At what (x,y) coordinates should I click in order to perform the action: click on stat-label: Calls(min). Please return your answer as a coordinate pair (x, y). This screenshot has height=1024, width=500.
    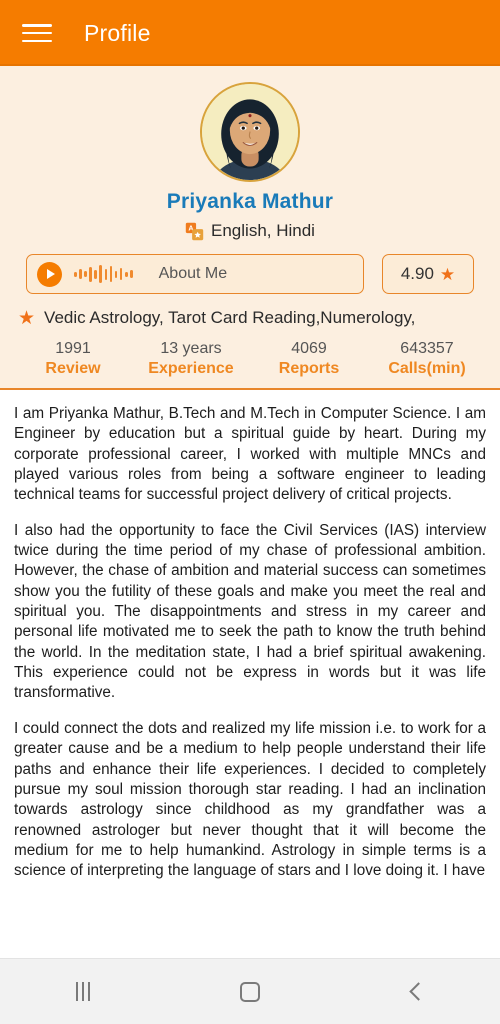
    Looking at the image, I should click on (427, 368).